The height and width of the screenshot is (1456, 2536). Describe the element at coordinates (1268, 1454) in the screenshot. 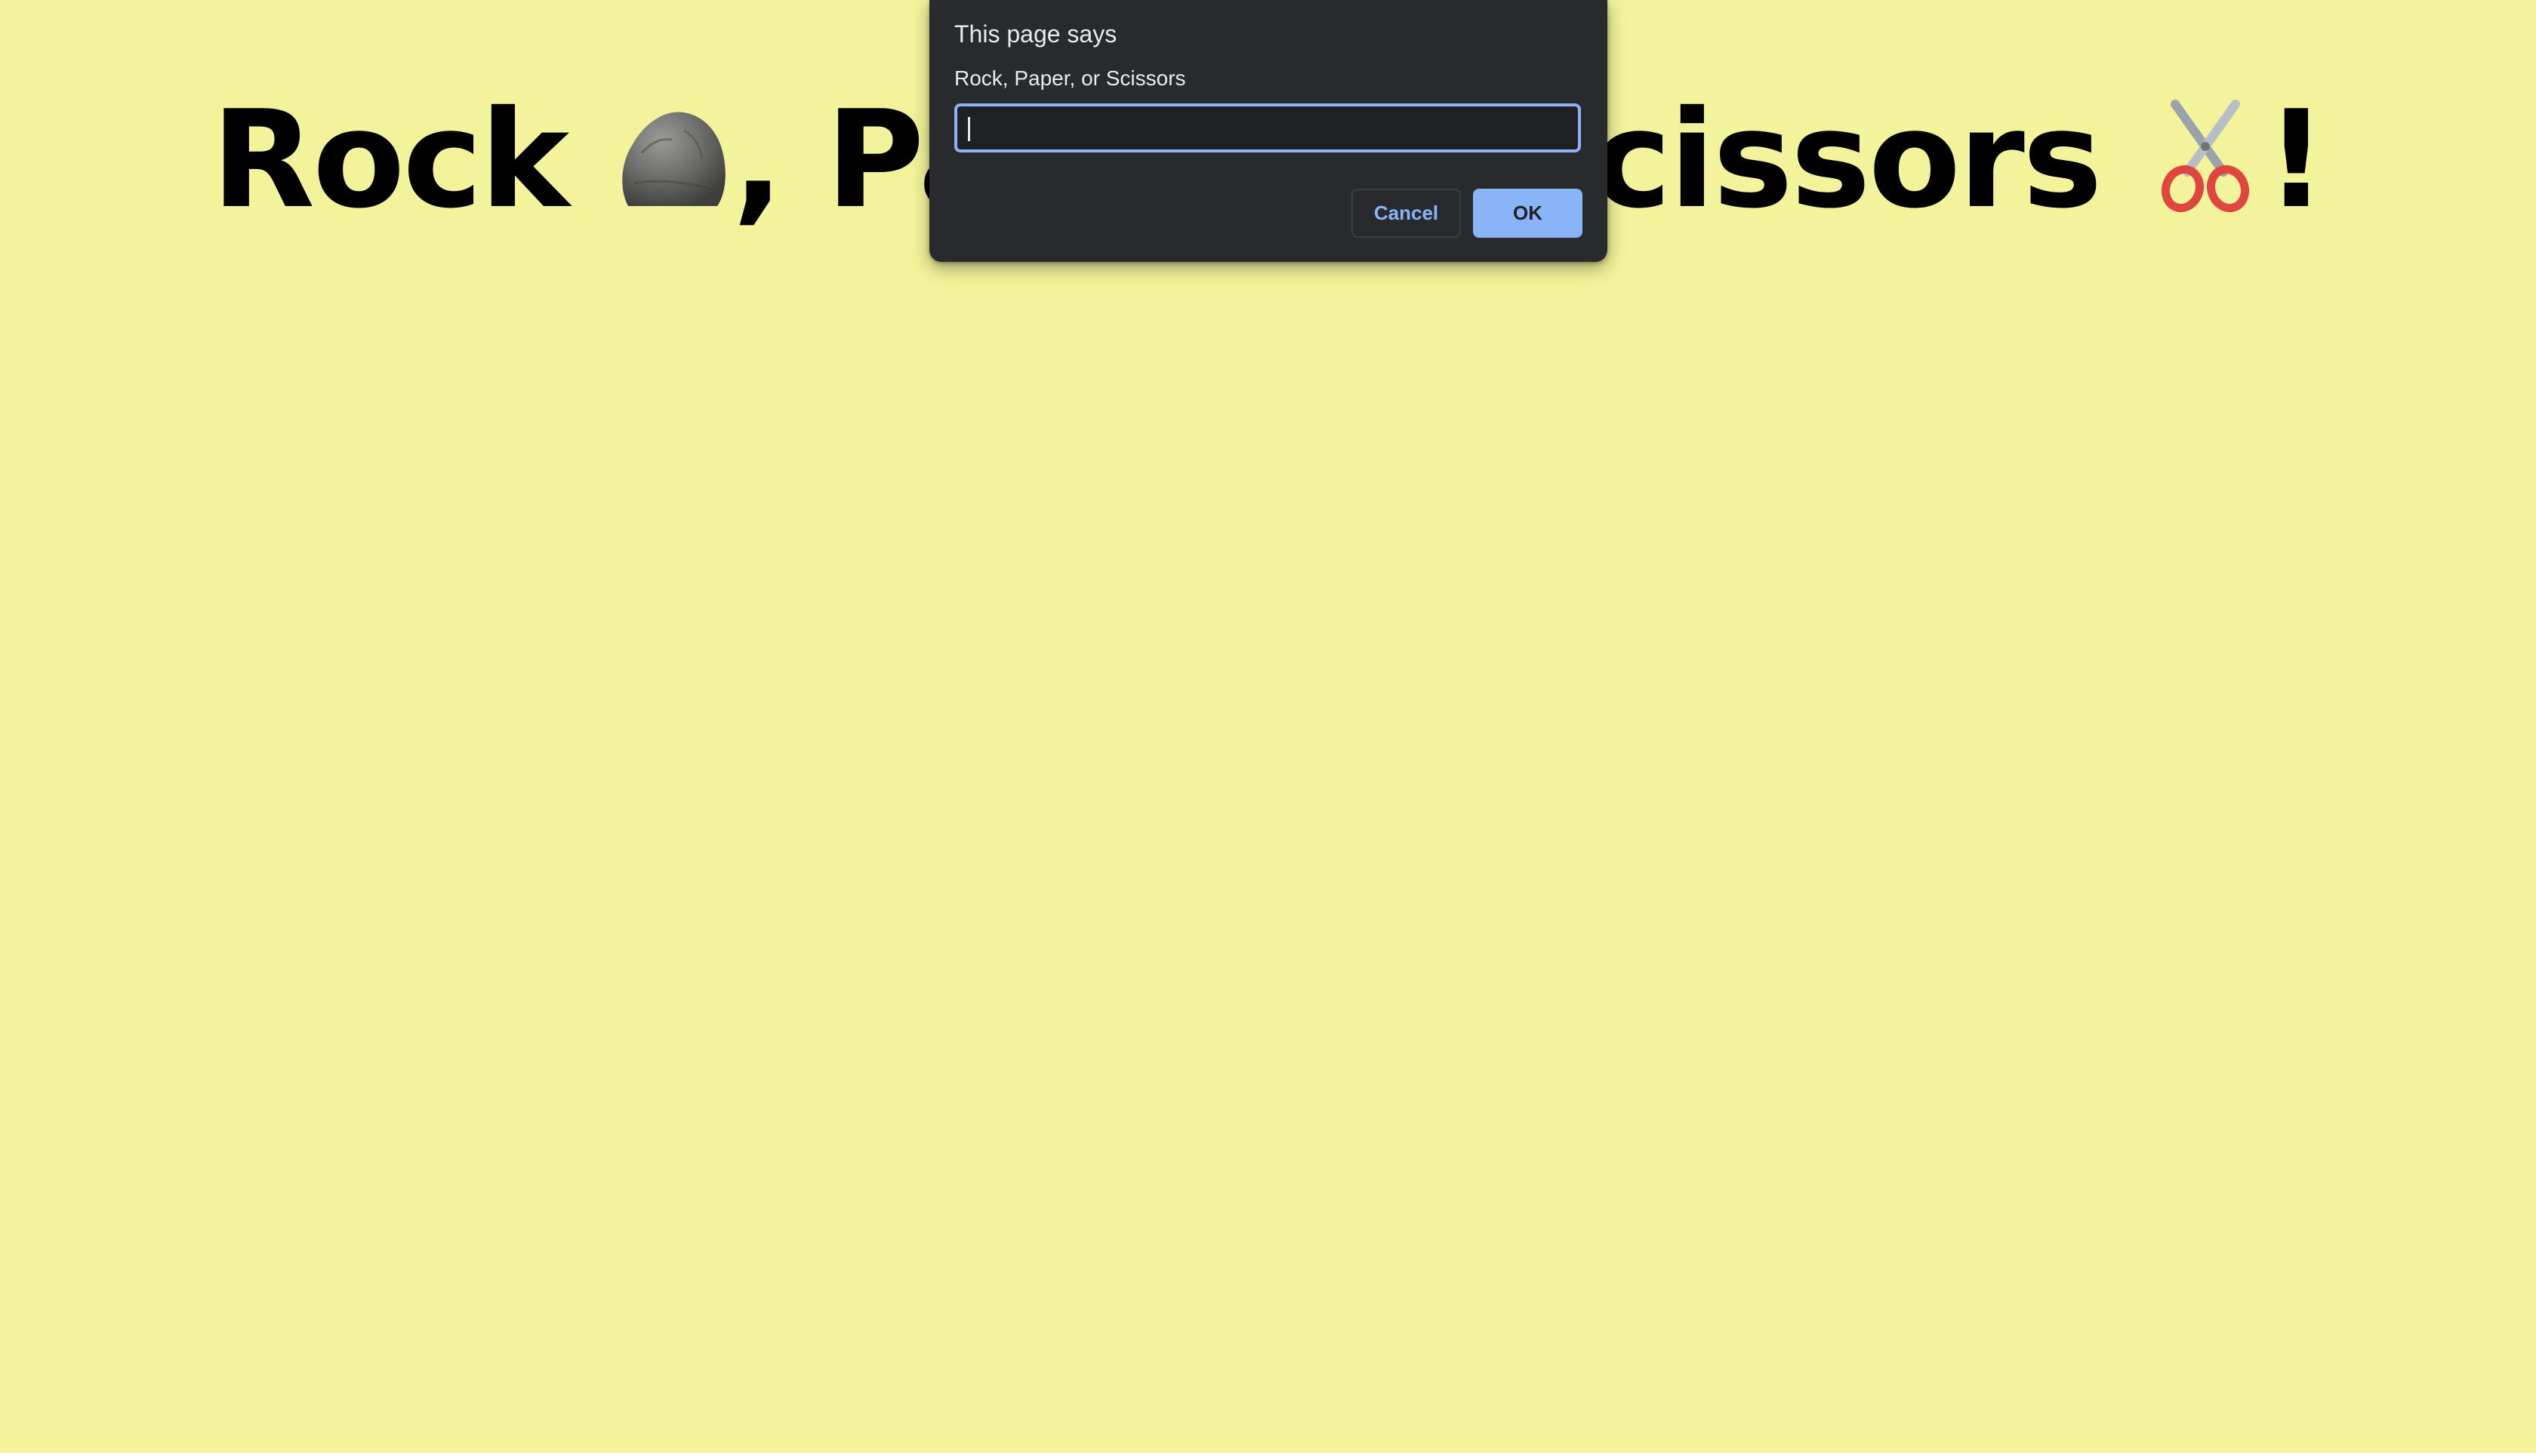

I see `page-bottom-edge` at that location.